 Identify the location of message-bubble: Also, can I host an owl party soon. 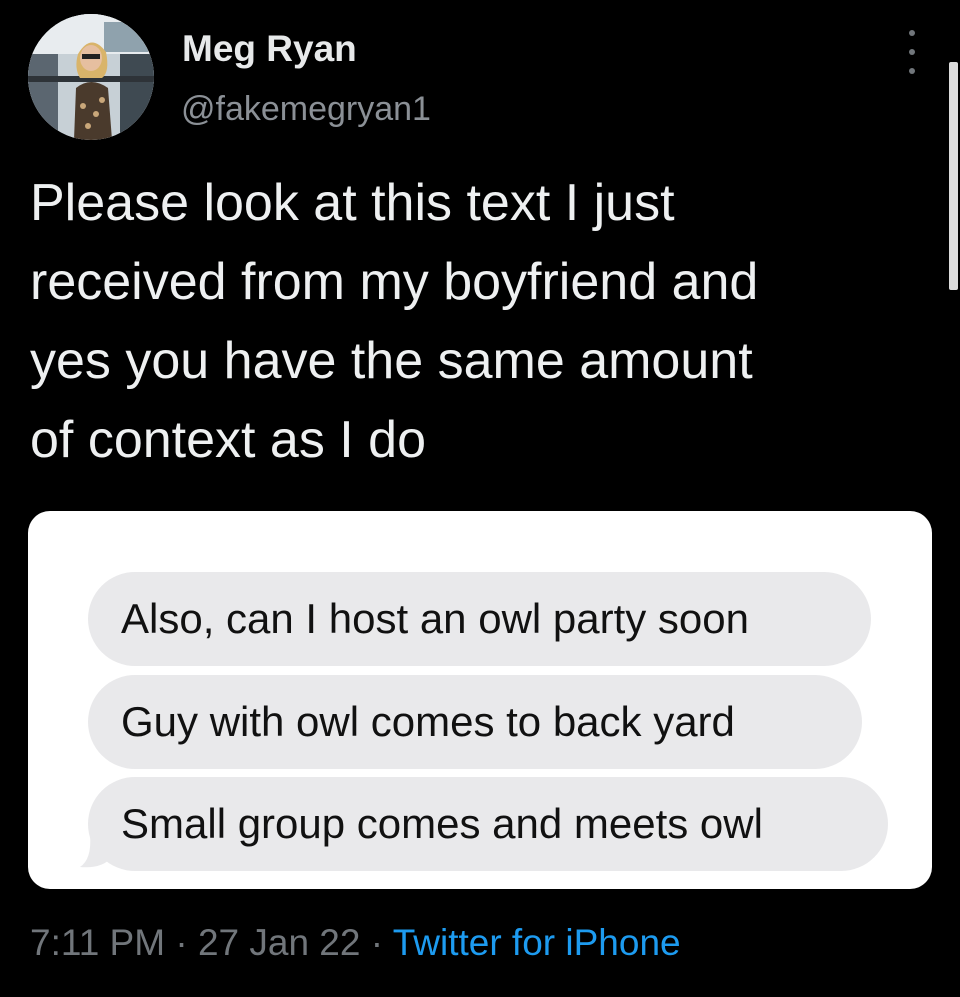
(479, 619).